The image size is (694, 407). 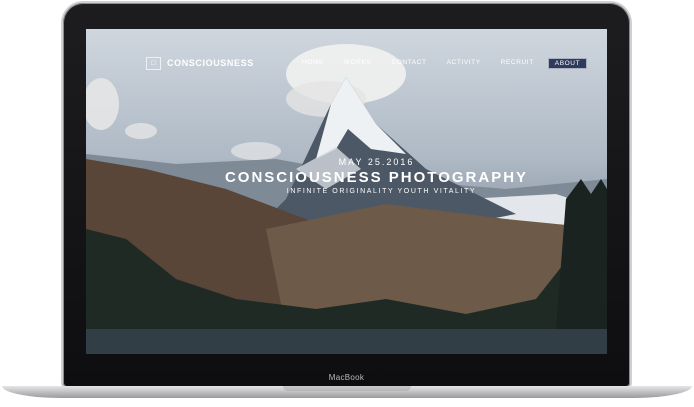 What do you see at coordinates (358, 63) in the screenshot?
I see `nav-item-works: WORKS` at bounding box center [358, 63].